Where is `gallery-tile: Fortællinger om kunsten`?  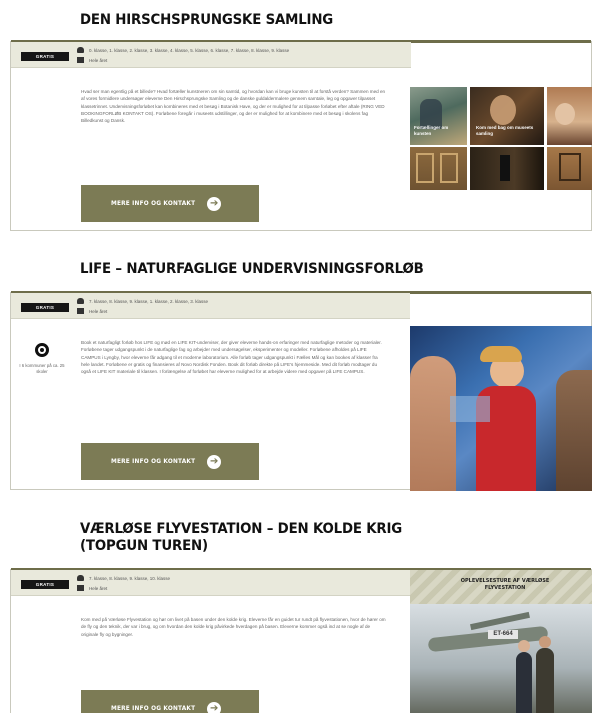
gallery-tile: Fortællinger om kunsten is located at coordinates (438, 116).